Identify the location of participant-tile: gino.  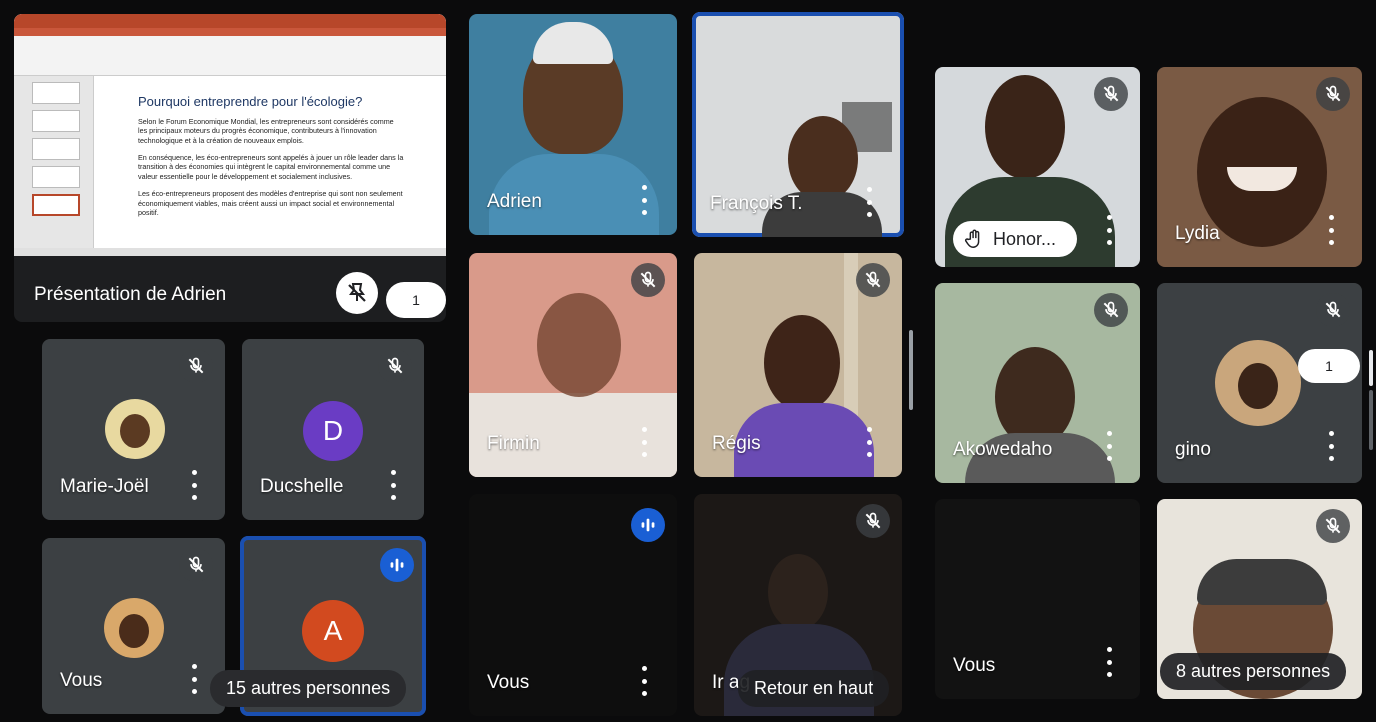
(1259, 383).